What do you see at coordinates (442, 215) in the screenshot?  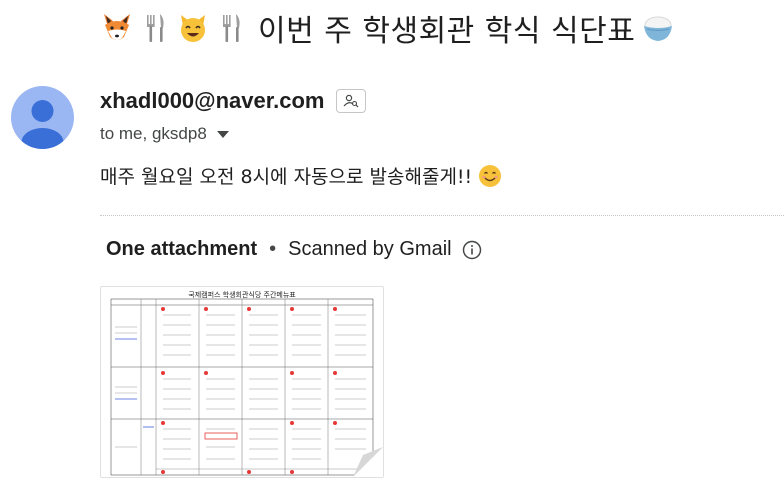 I see `attachments-divider` at bounding box center [442, 215].